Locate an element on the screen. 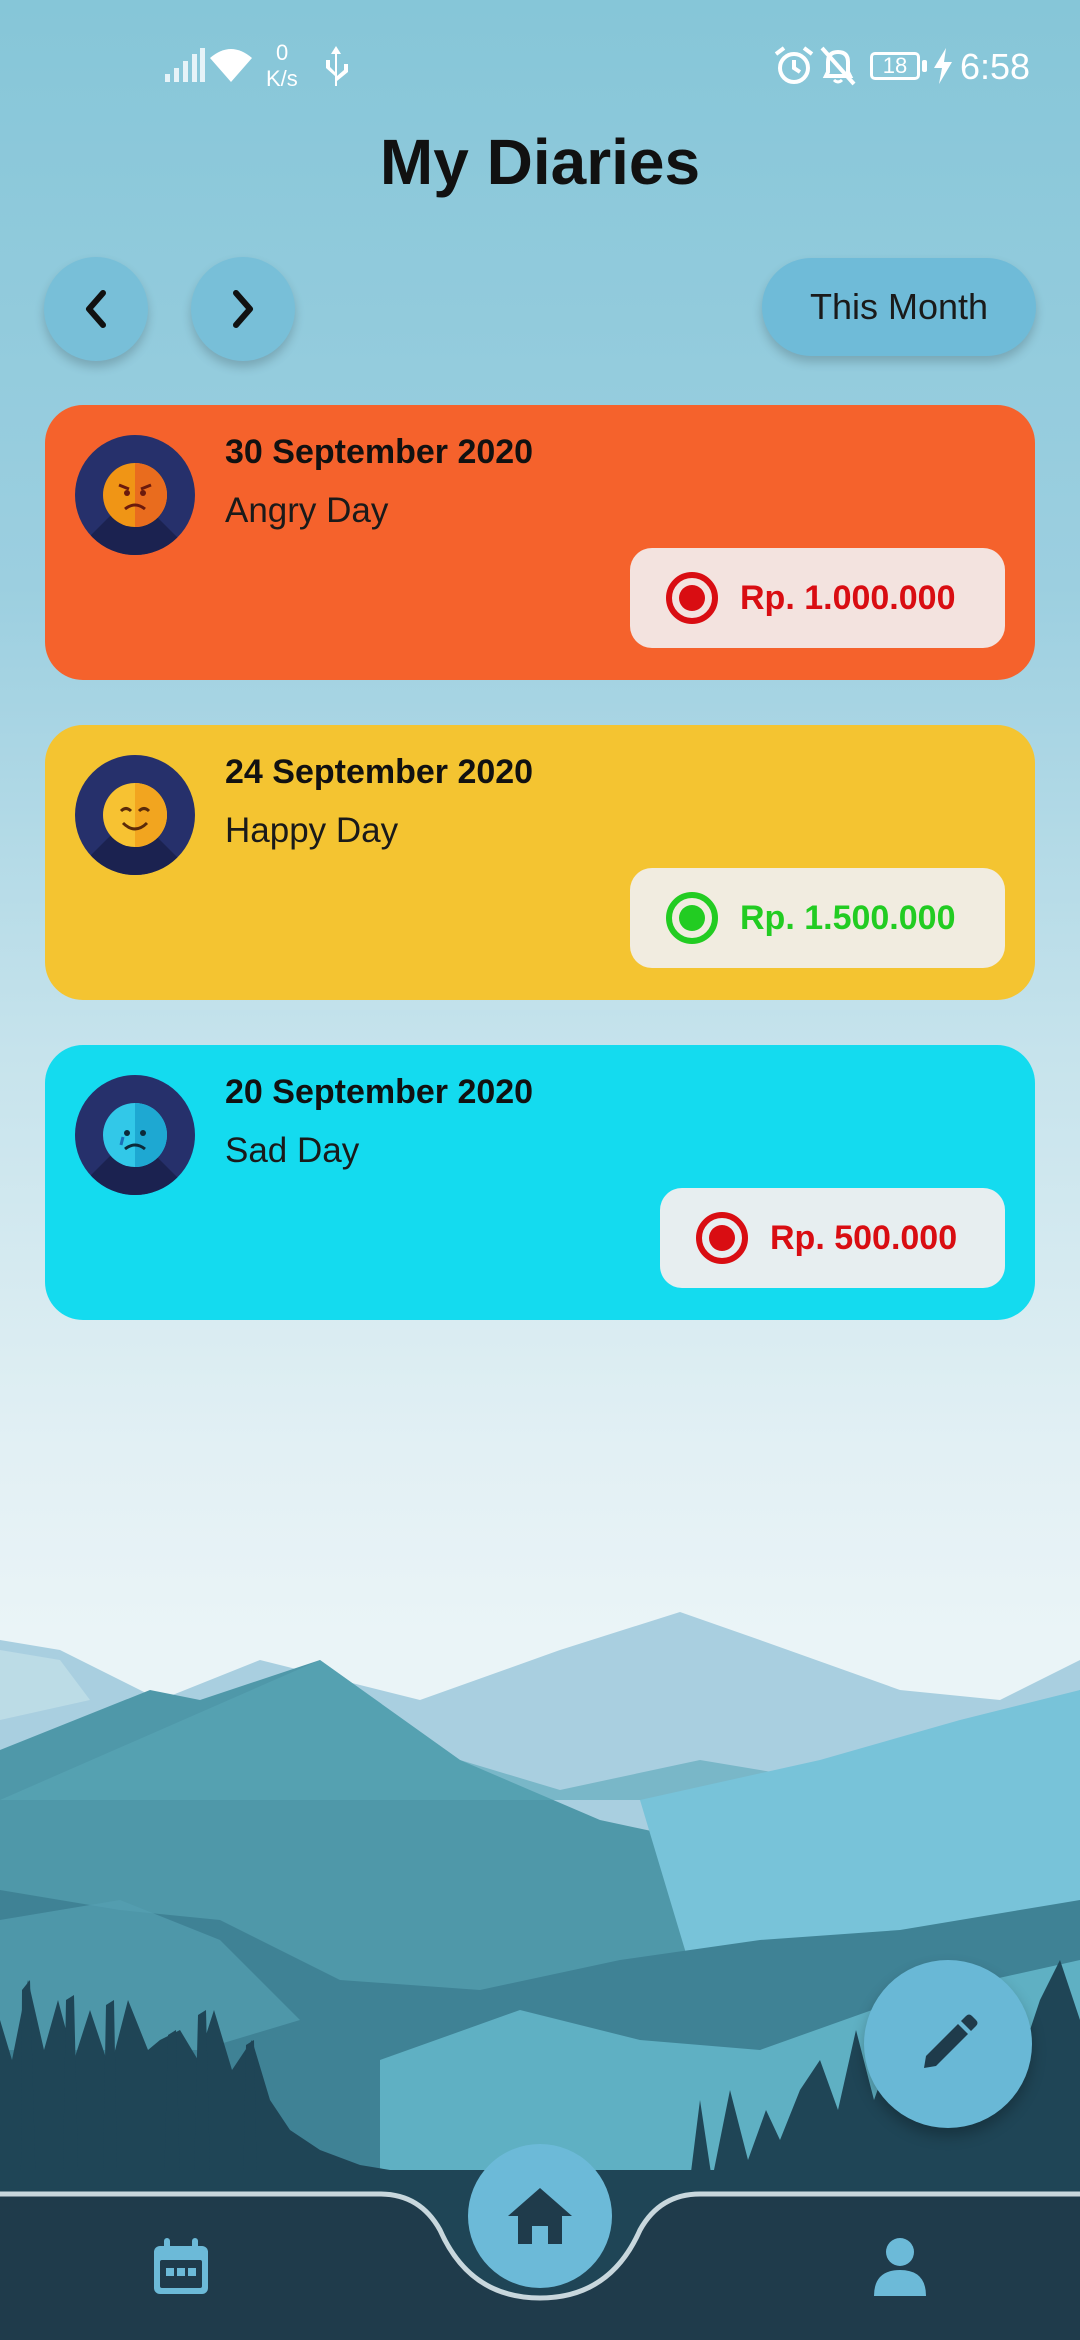 Image resolution: width=1080 pixels, height=2340 pixels. entry-amount: Rp. 1.000.000 is located at coordinates (848, 597).